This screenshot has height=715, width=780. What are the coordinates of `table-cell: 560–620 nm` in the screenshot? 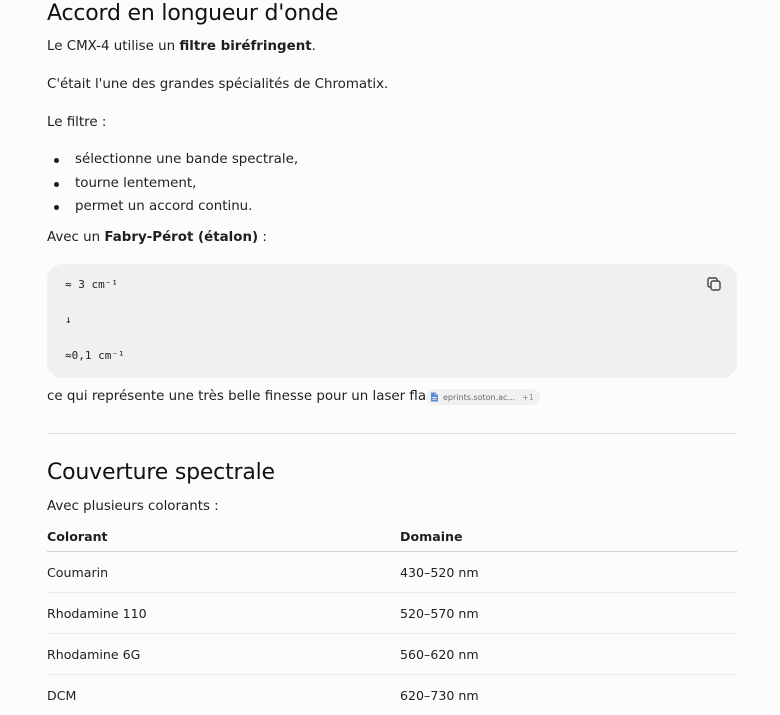 It's located at (568, 654).